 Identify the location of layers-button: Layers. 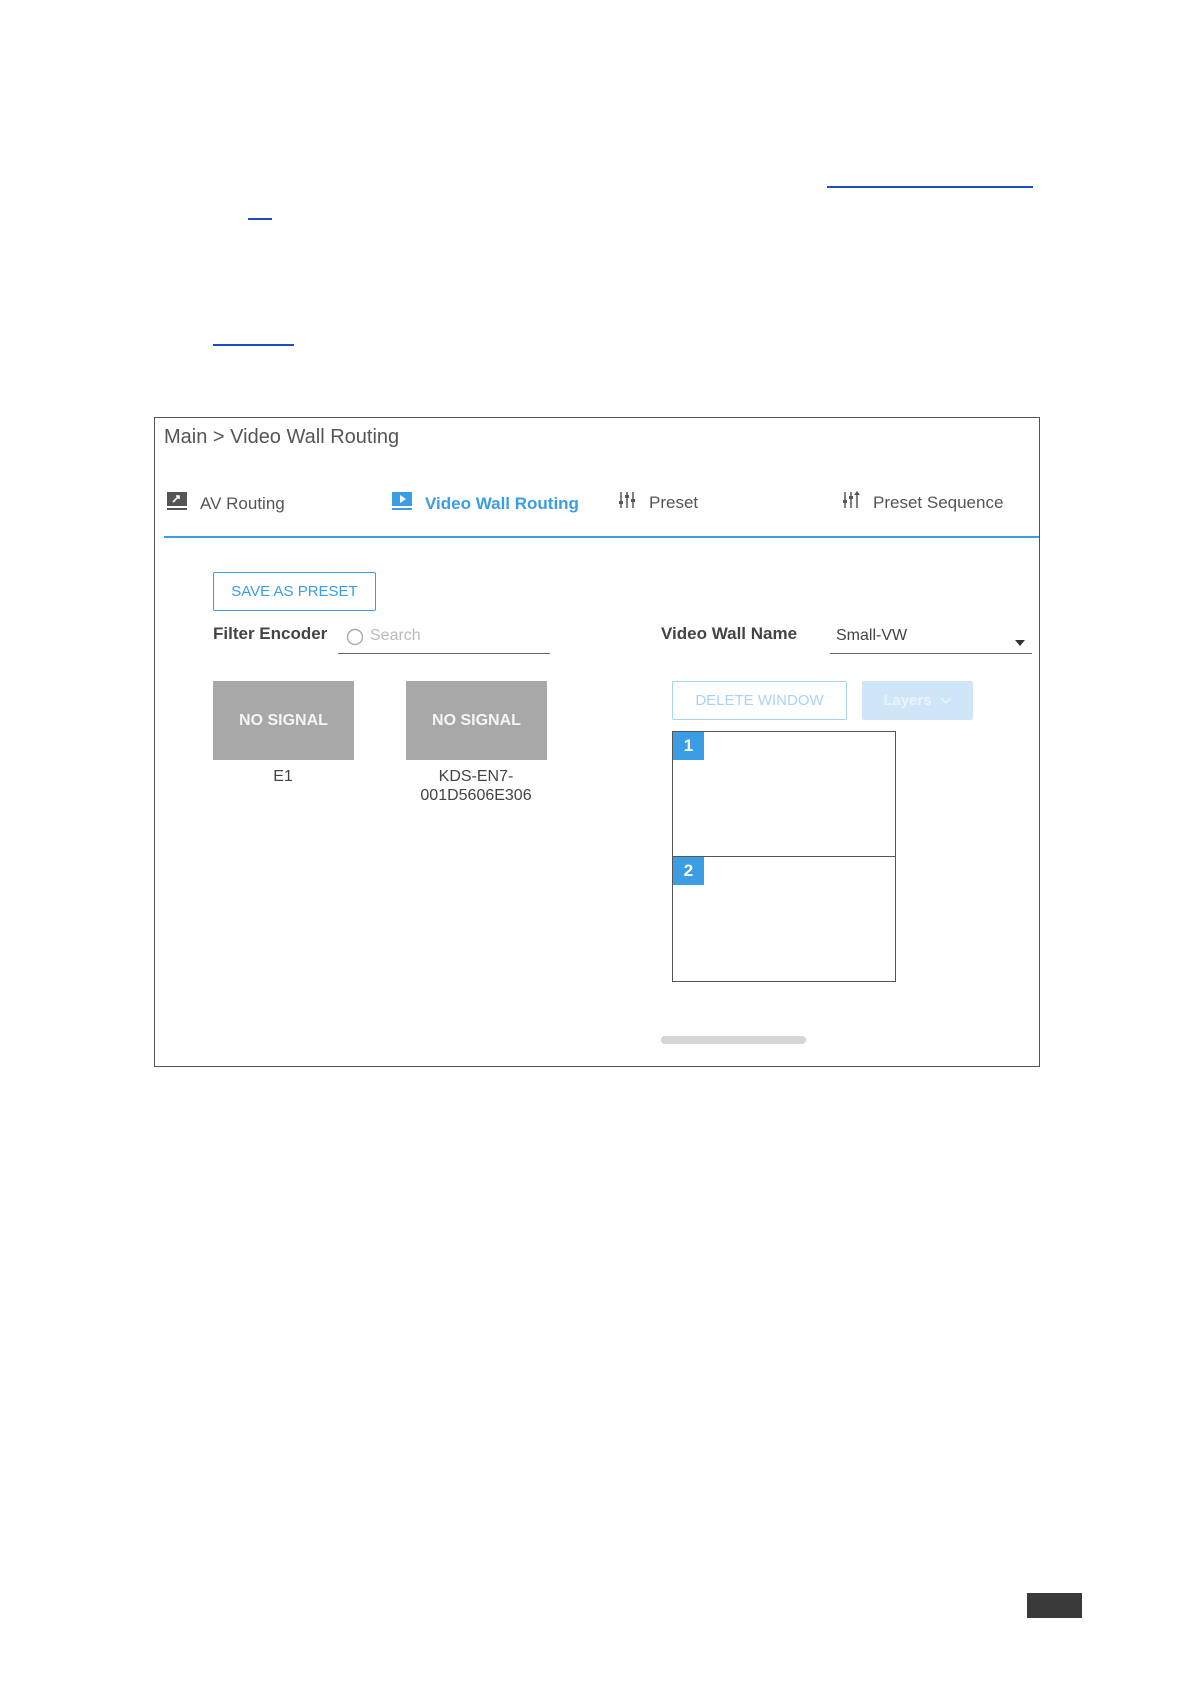
(917, 700).